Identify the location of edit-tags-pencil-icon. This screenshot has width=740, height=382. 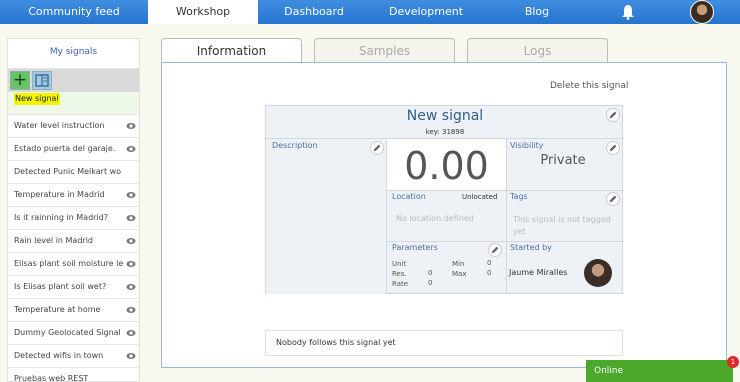
(613, 199).